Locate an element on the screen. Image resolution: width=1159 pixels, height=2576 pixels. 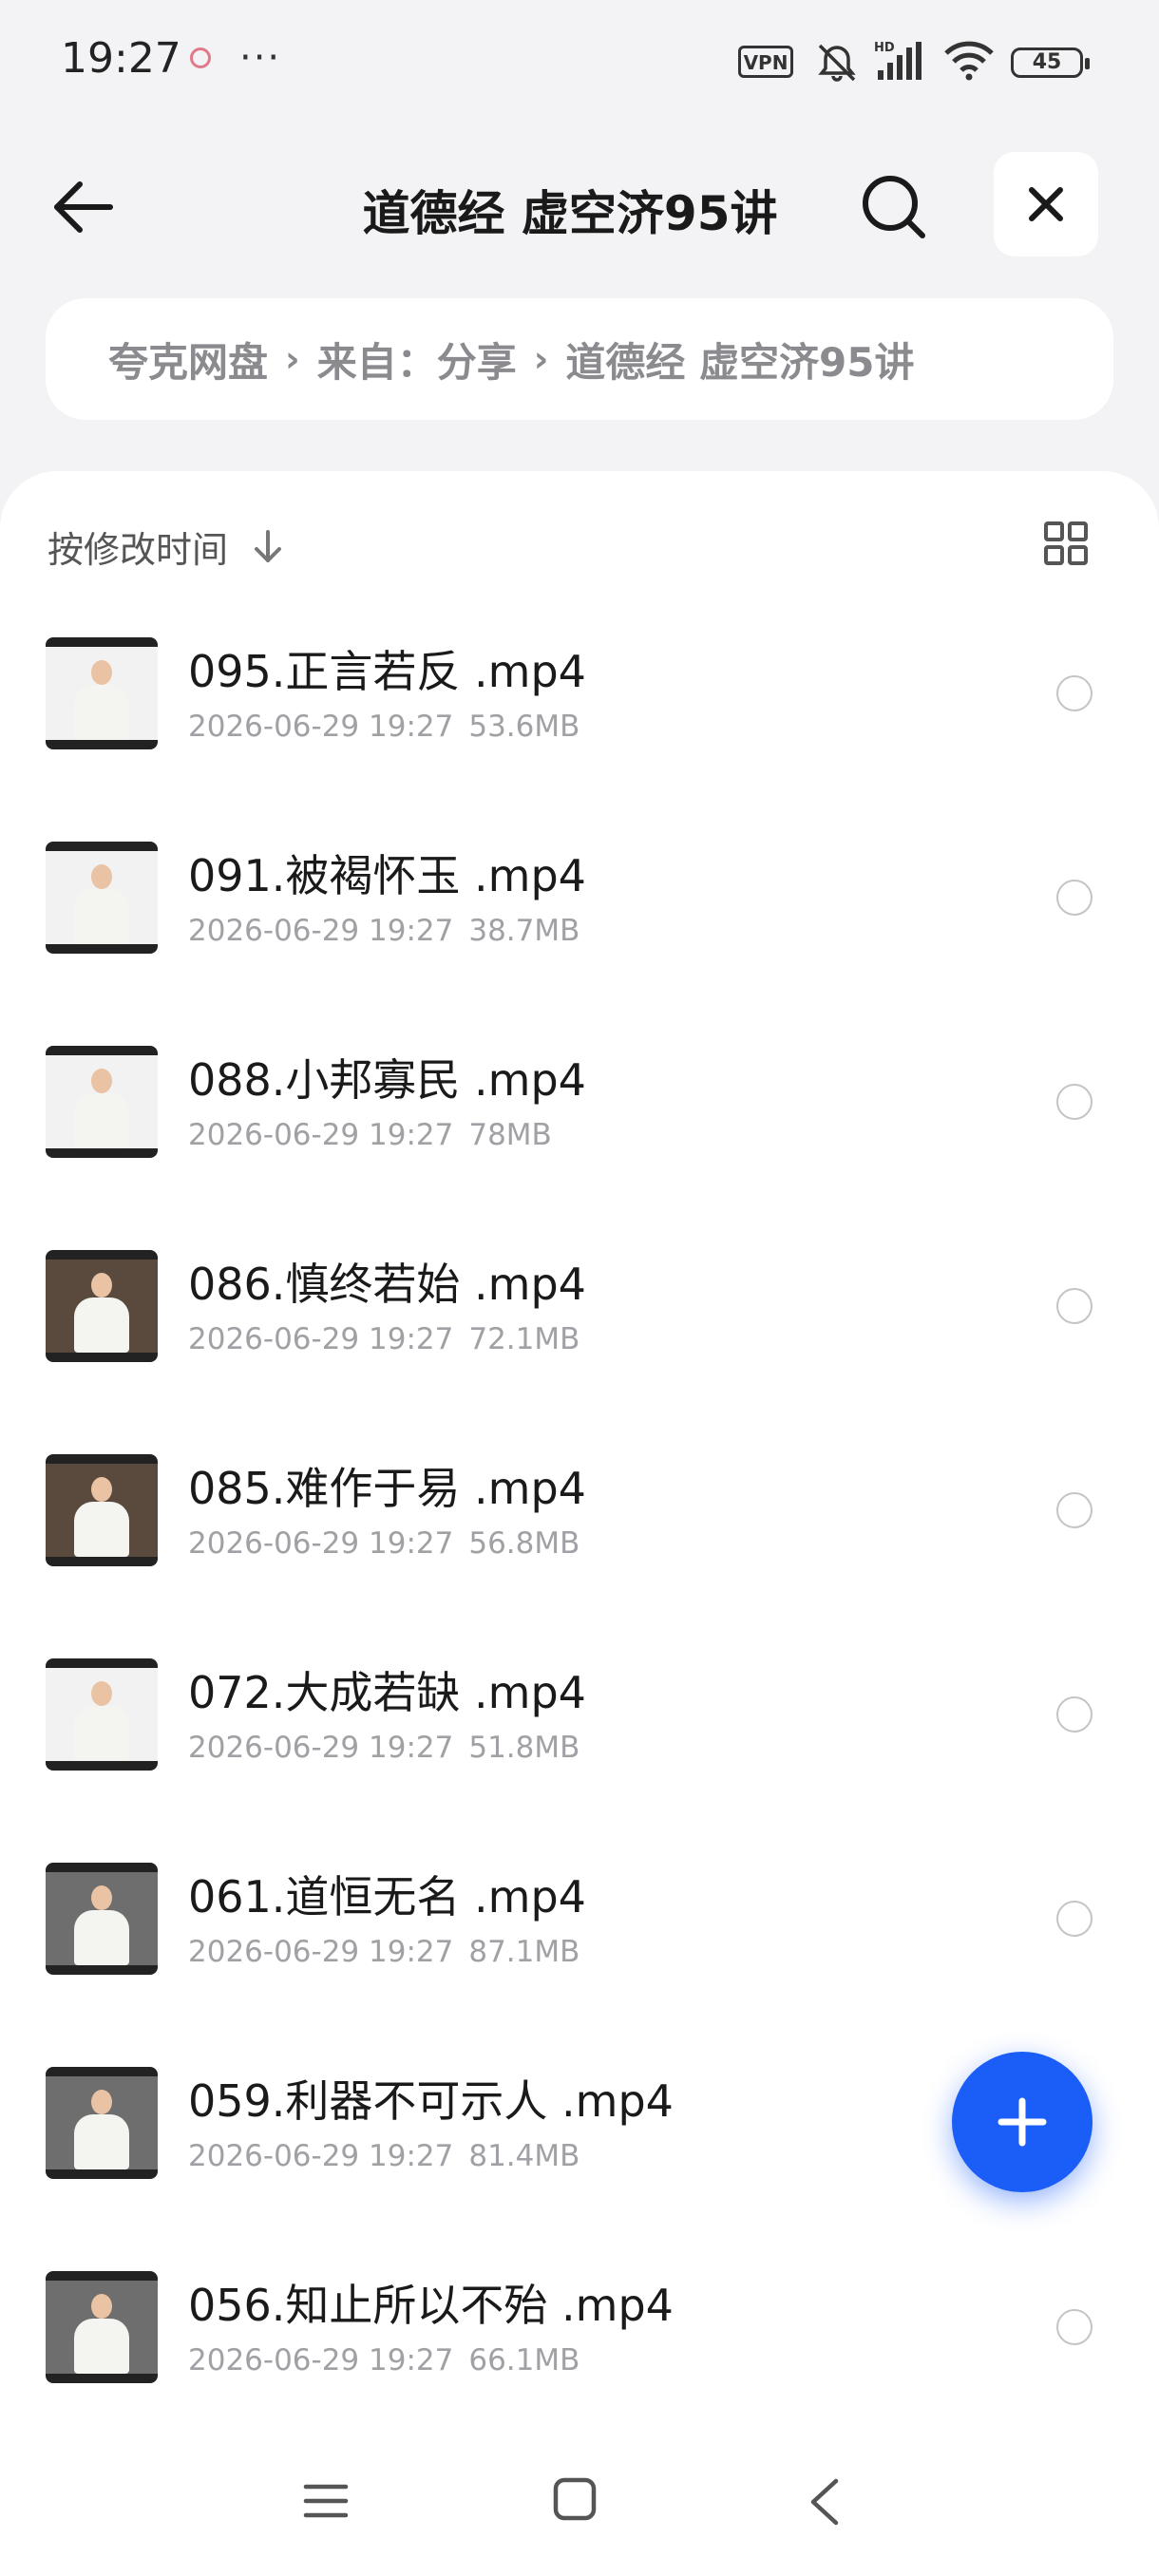
file-list-item: 072.大成若缺 .mp4 2026-06-29 19:27 51.8MB is located at coordinates (579, 1760).